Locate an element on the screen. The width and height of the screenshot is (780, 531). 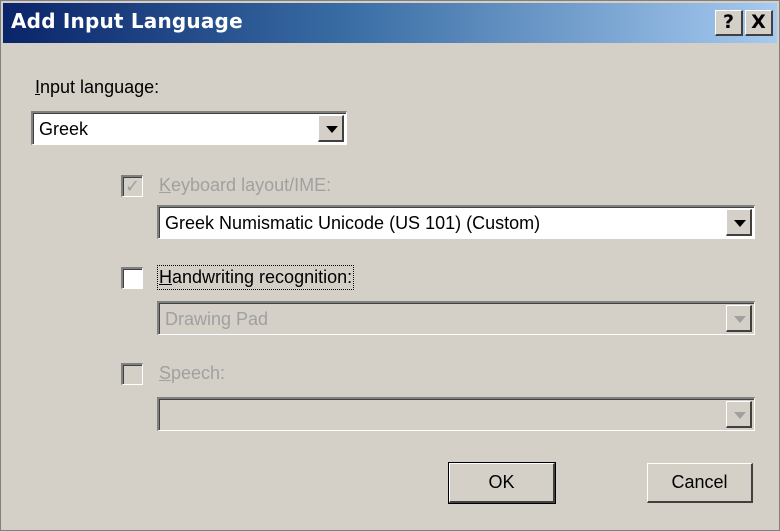
keyboard-layout-label: Keyboard layout/IME: is located at coordinates (245, 185).